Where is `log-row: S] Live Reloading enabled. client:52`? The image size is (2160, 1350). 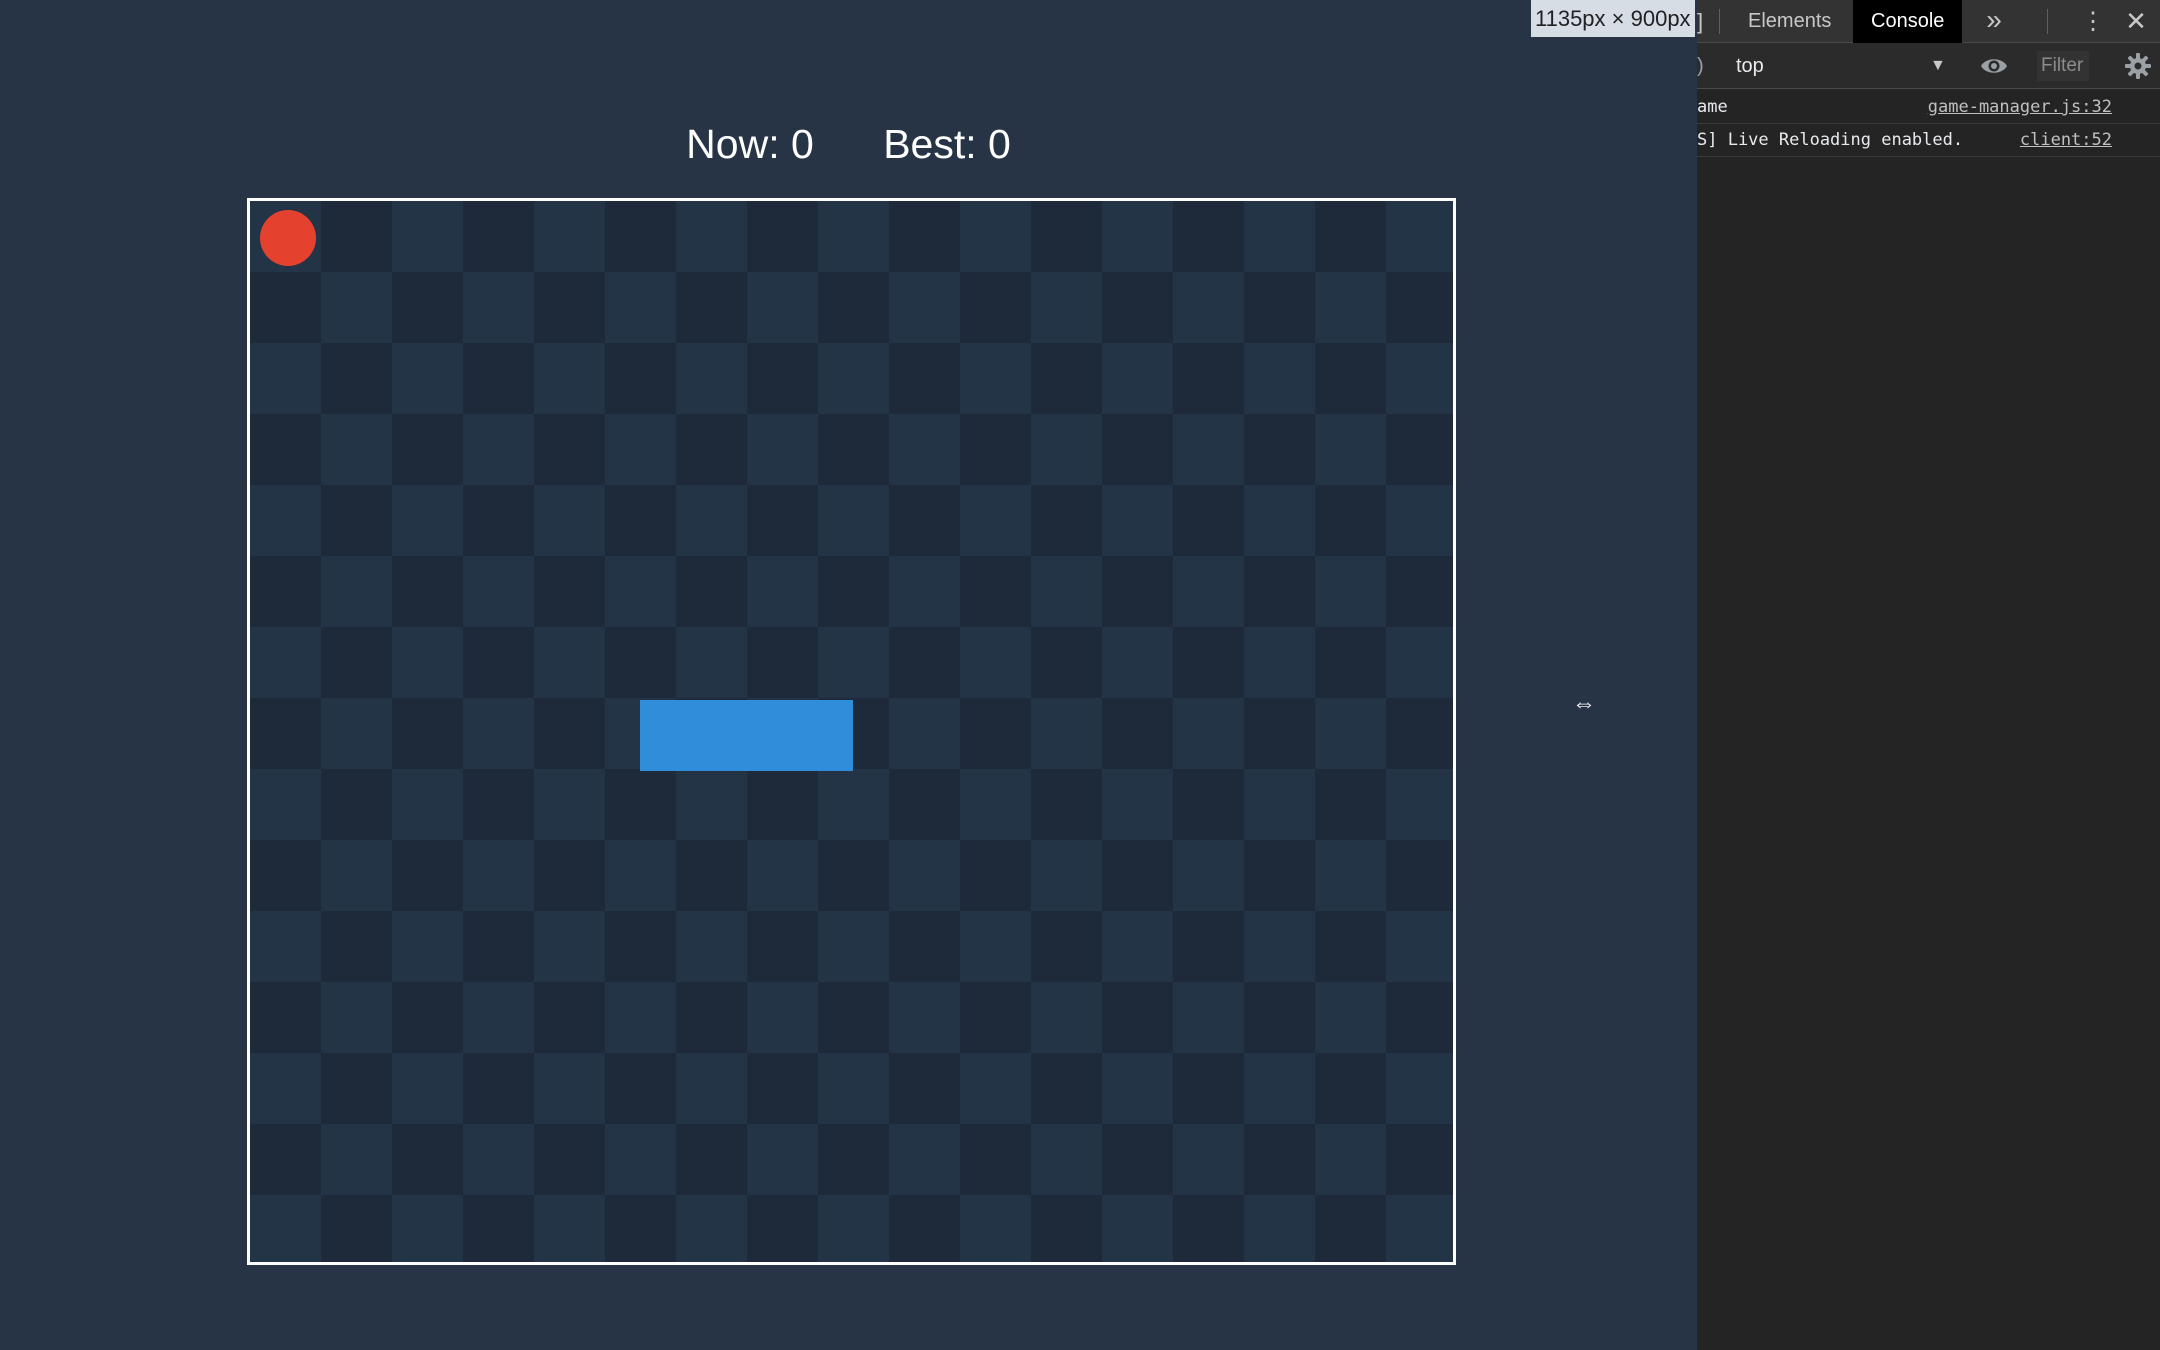
log-row: S] Live Reloading enabled. client:52 is located at coordinates (1928, 140).